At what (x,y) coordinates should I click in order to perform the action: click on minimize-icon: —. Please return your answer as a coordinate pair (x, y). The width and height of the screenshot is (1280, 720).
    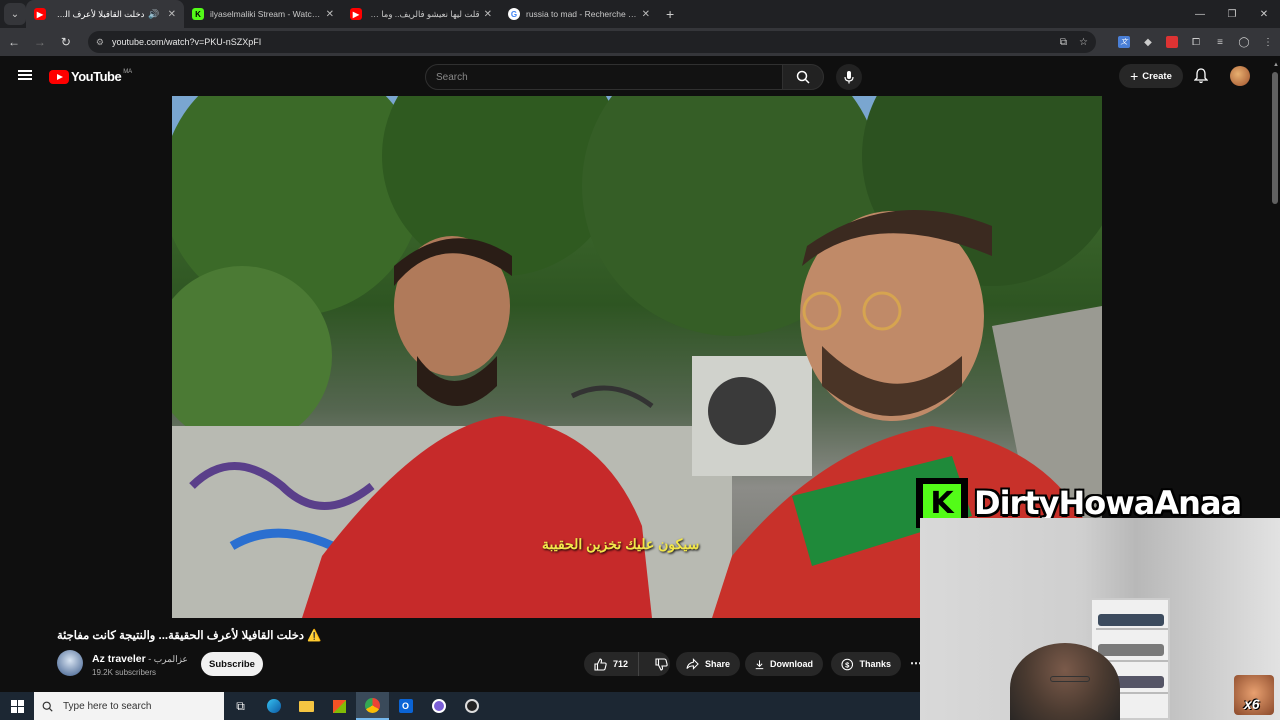
    Looking at the image, I should click on (1200, 14).